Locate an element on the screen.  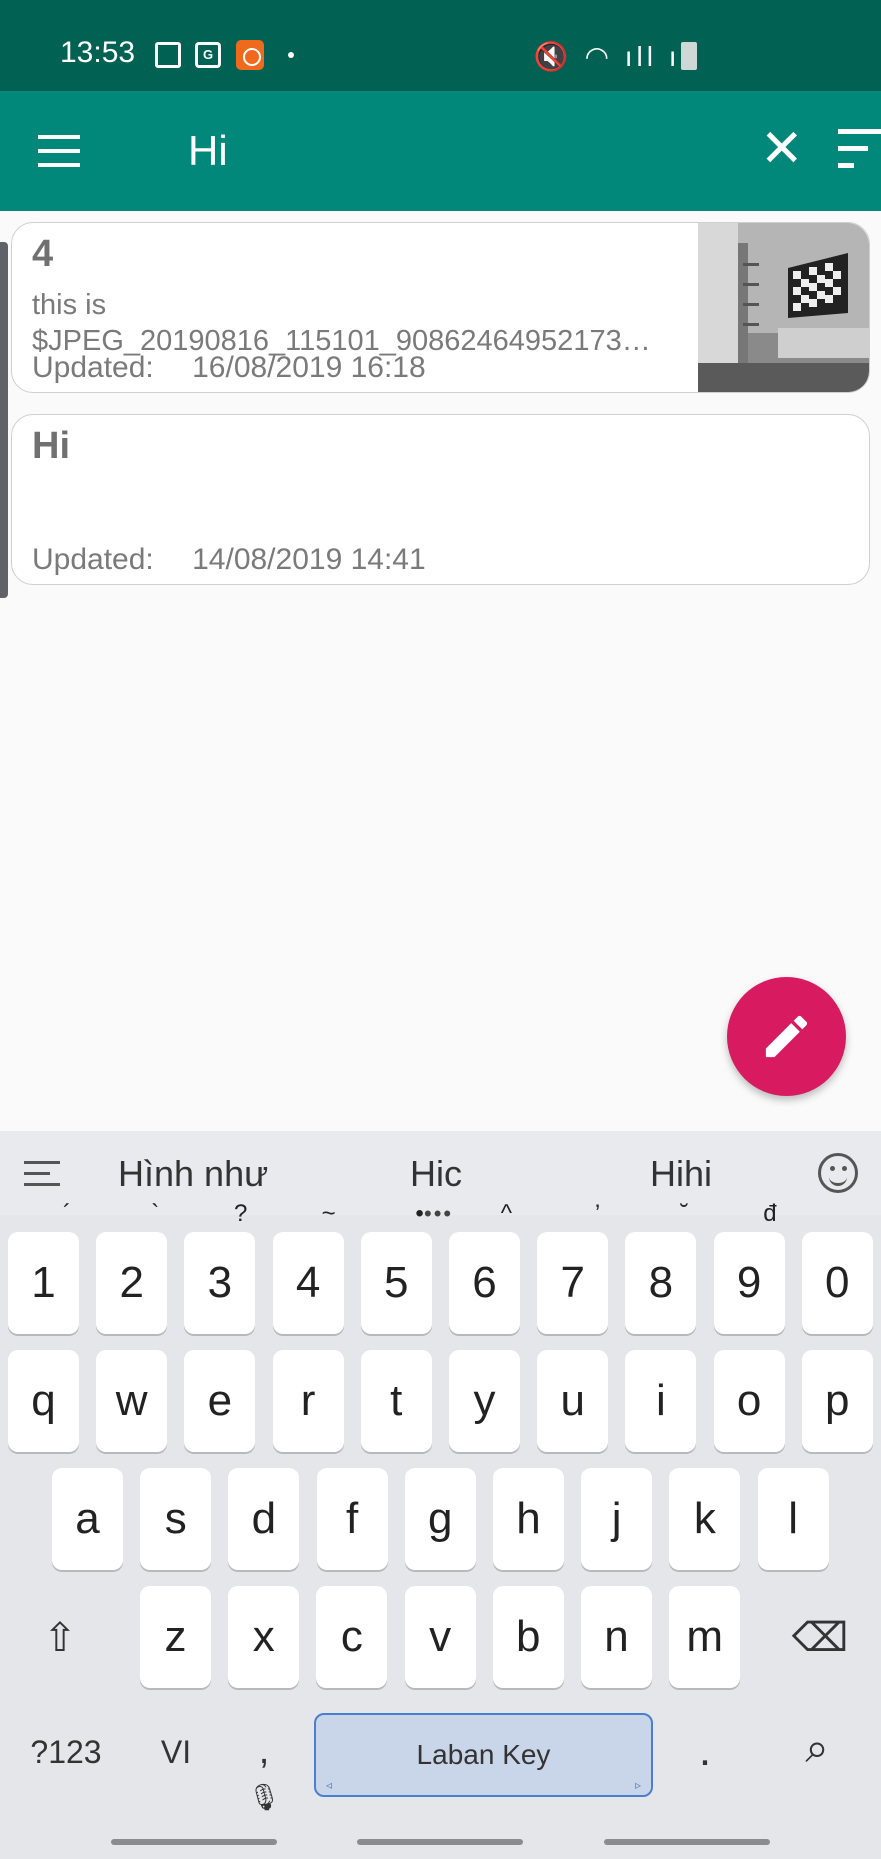
key-e: e is located at coordinates (220, 1401).